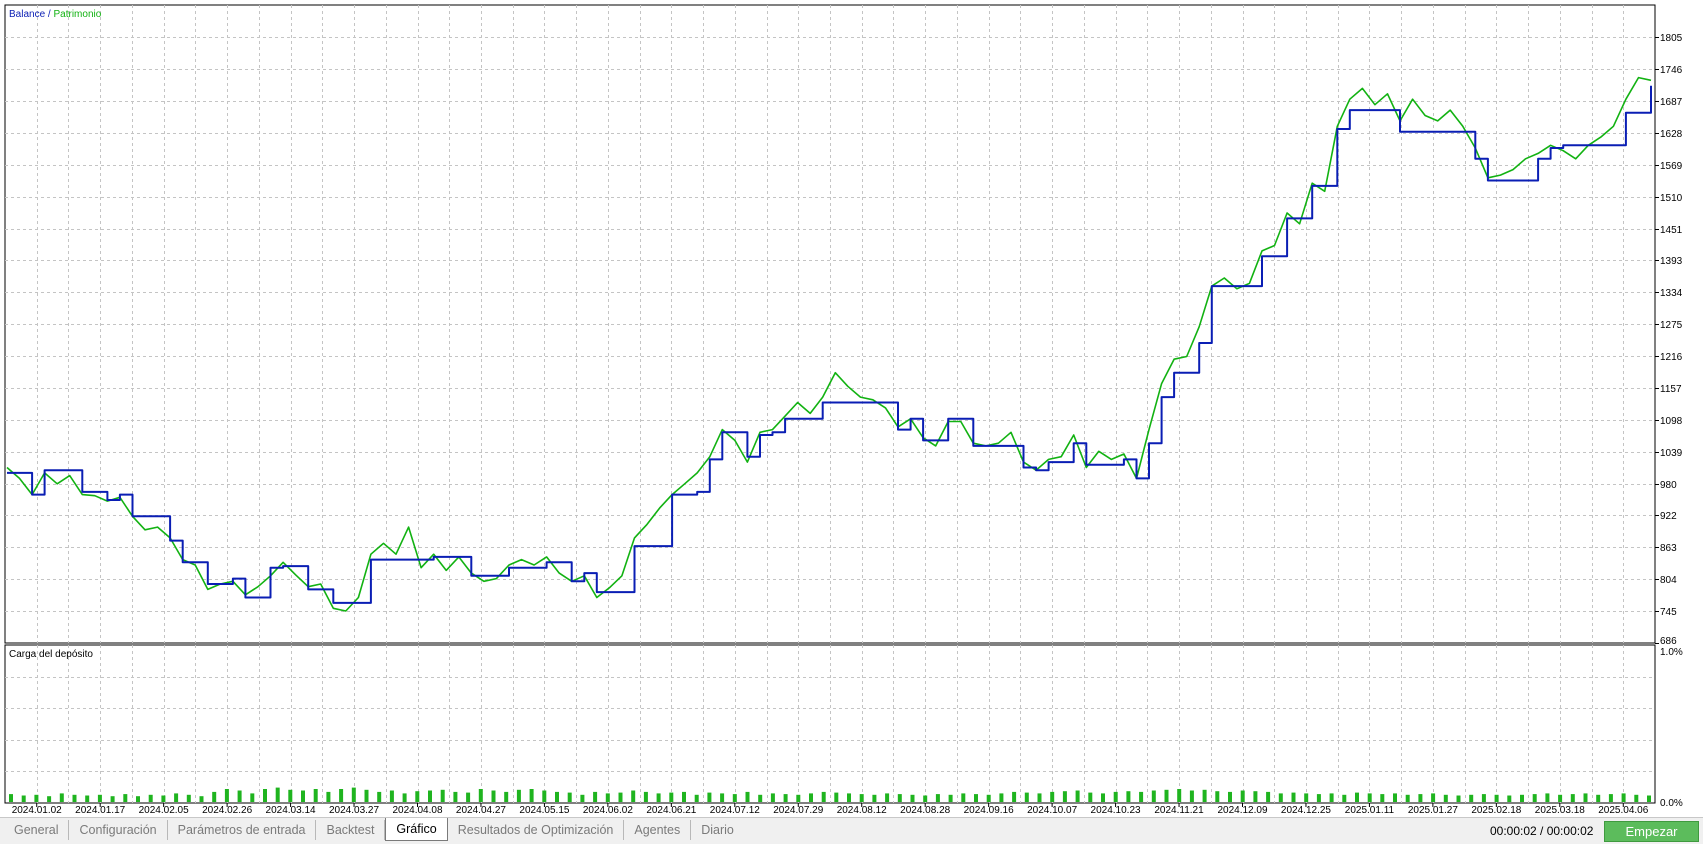 This screenshot has height=845, width=1703. What do you see at coordinates (1668, 548) in the screenshot?
I see `y-tick-label: 863` at bounding box center [1668, 548].